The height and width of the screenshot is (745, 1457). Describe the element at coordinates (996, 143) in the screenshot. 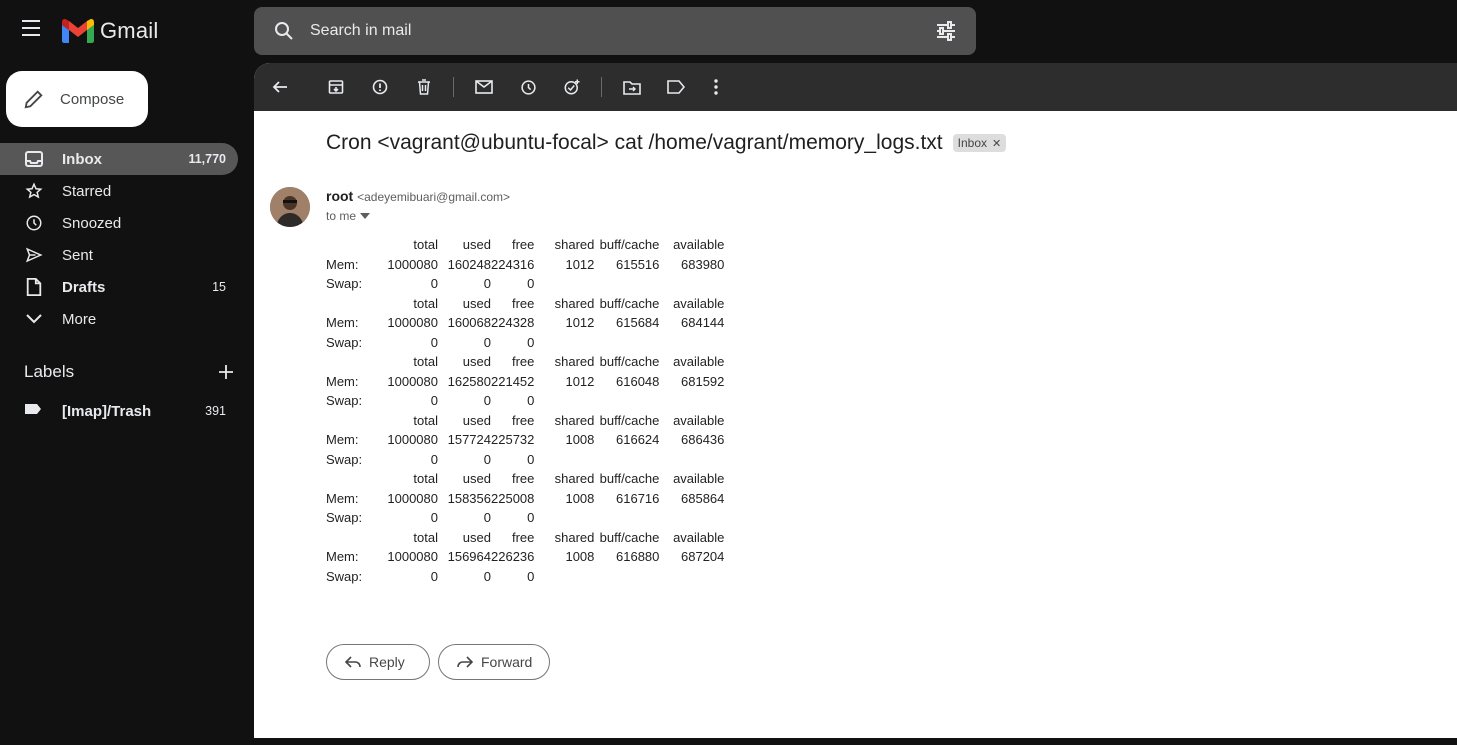

I see `remove-label-icon: ✕` at that location.